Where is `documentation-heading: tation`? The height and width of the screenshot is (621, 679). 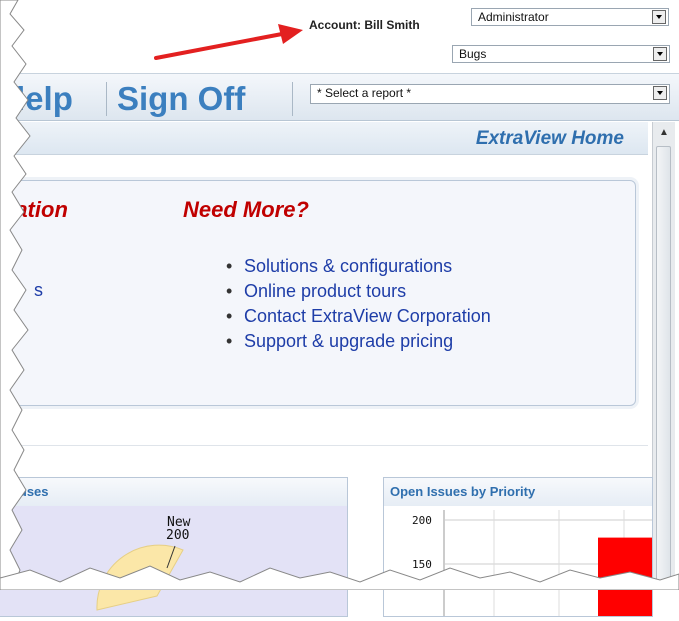 documentation-heading: tation is located at coordinates (38, 209).